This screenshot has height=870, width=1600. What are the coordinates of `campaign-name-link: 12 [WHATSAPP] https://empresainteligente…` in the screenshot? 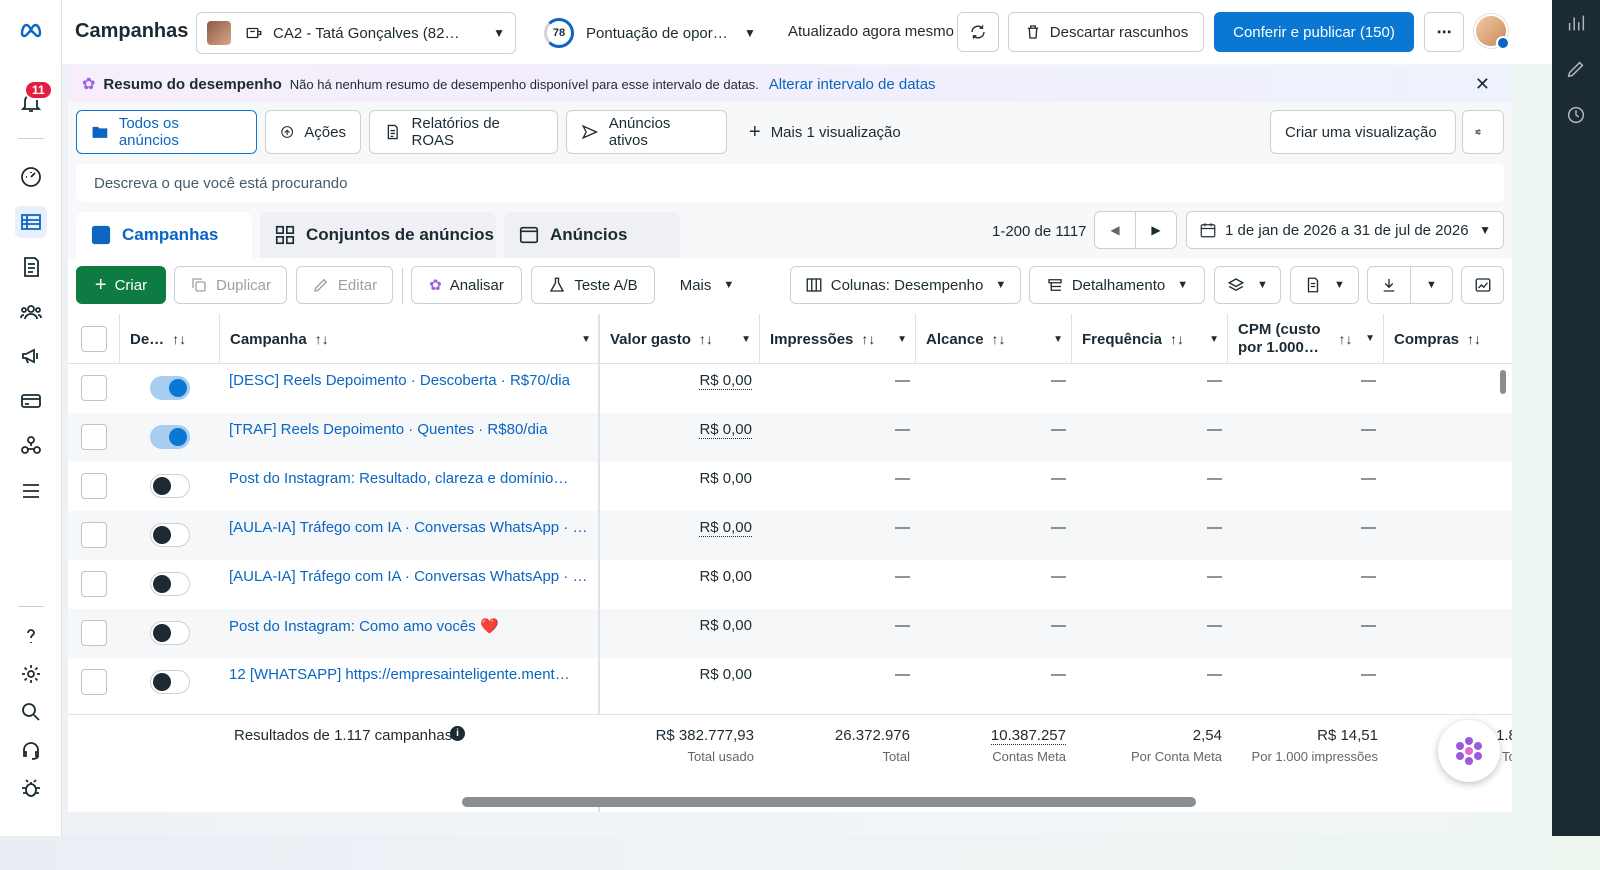 It's located at (409, 674).